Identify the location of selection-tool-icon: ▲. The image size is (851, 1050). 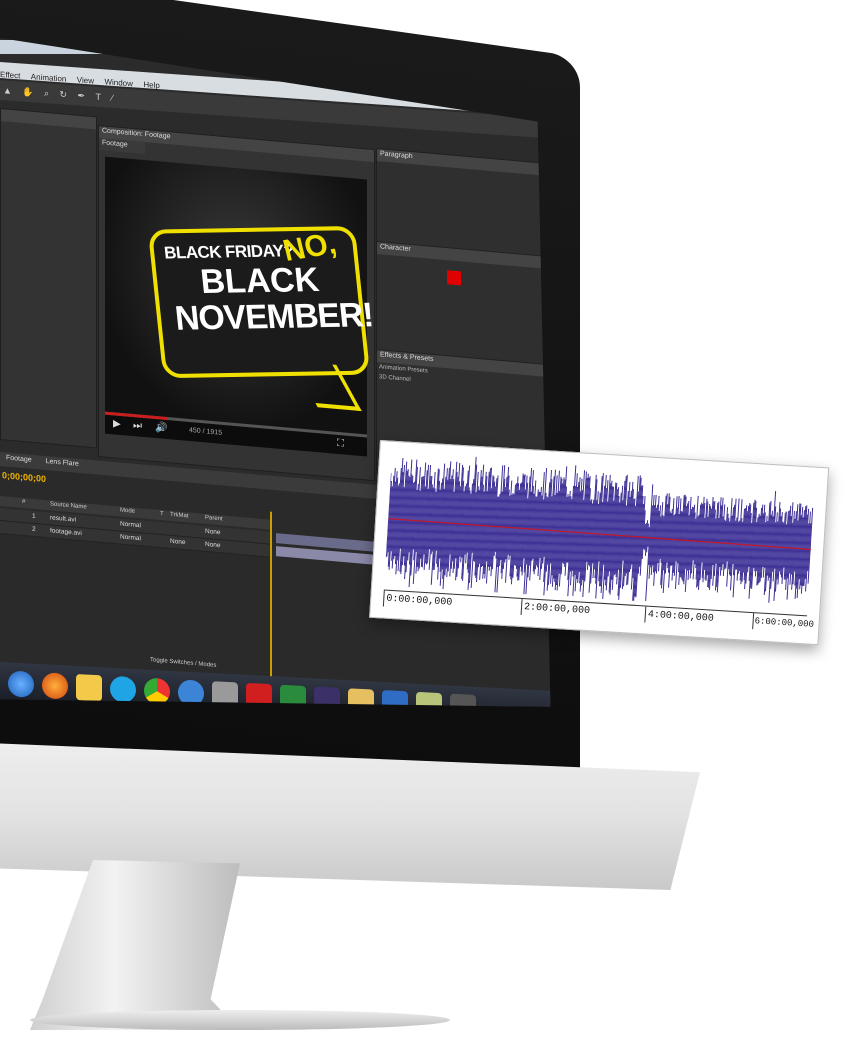
(7, 90).